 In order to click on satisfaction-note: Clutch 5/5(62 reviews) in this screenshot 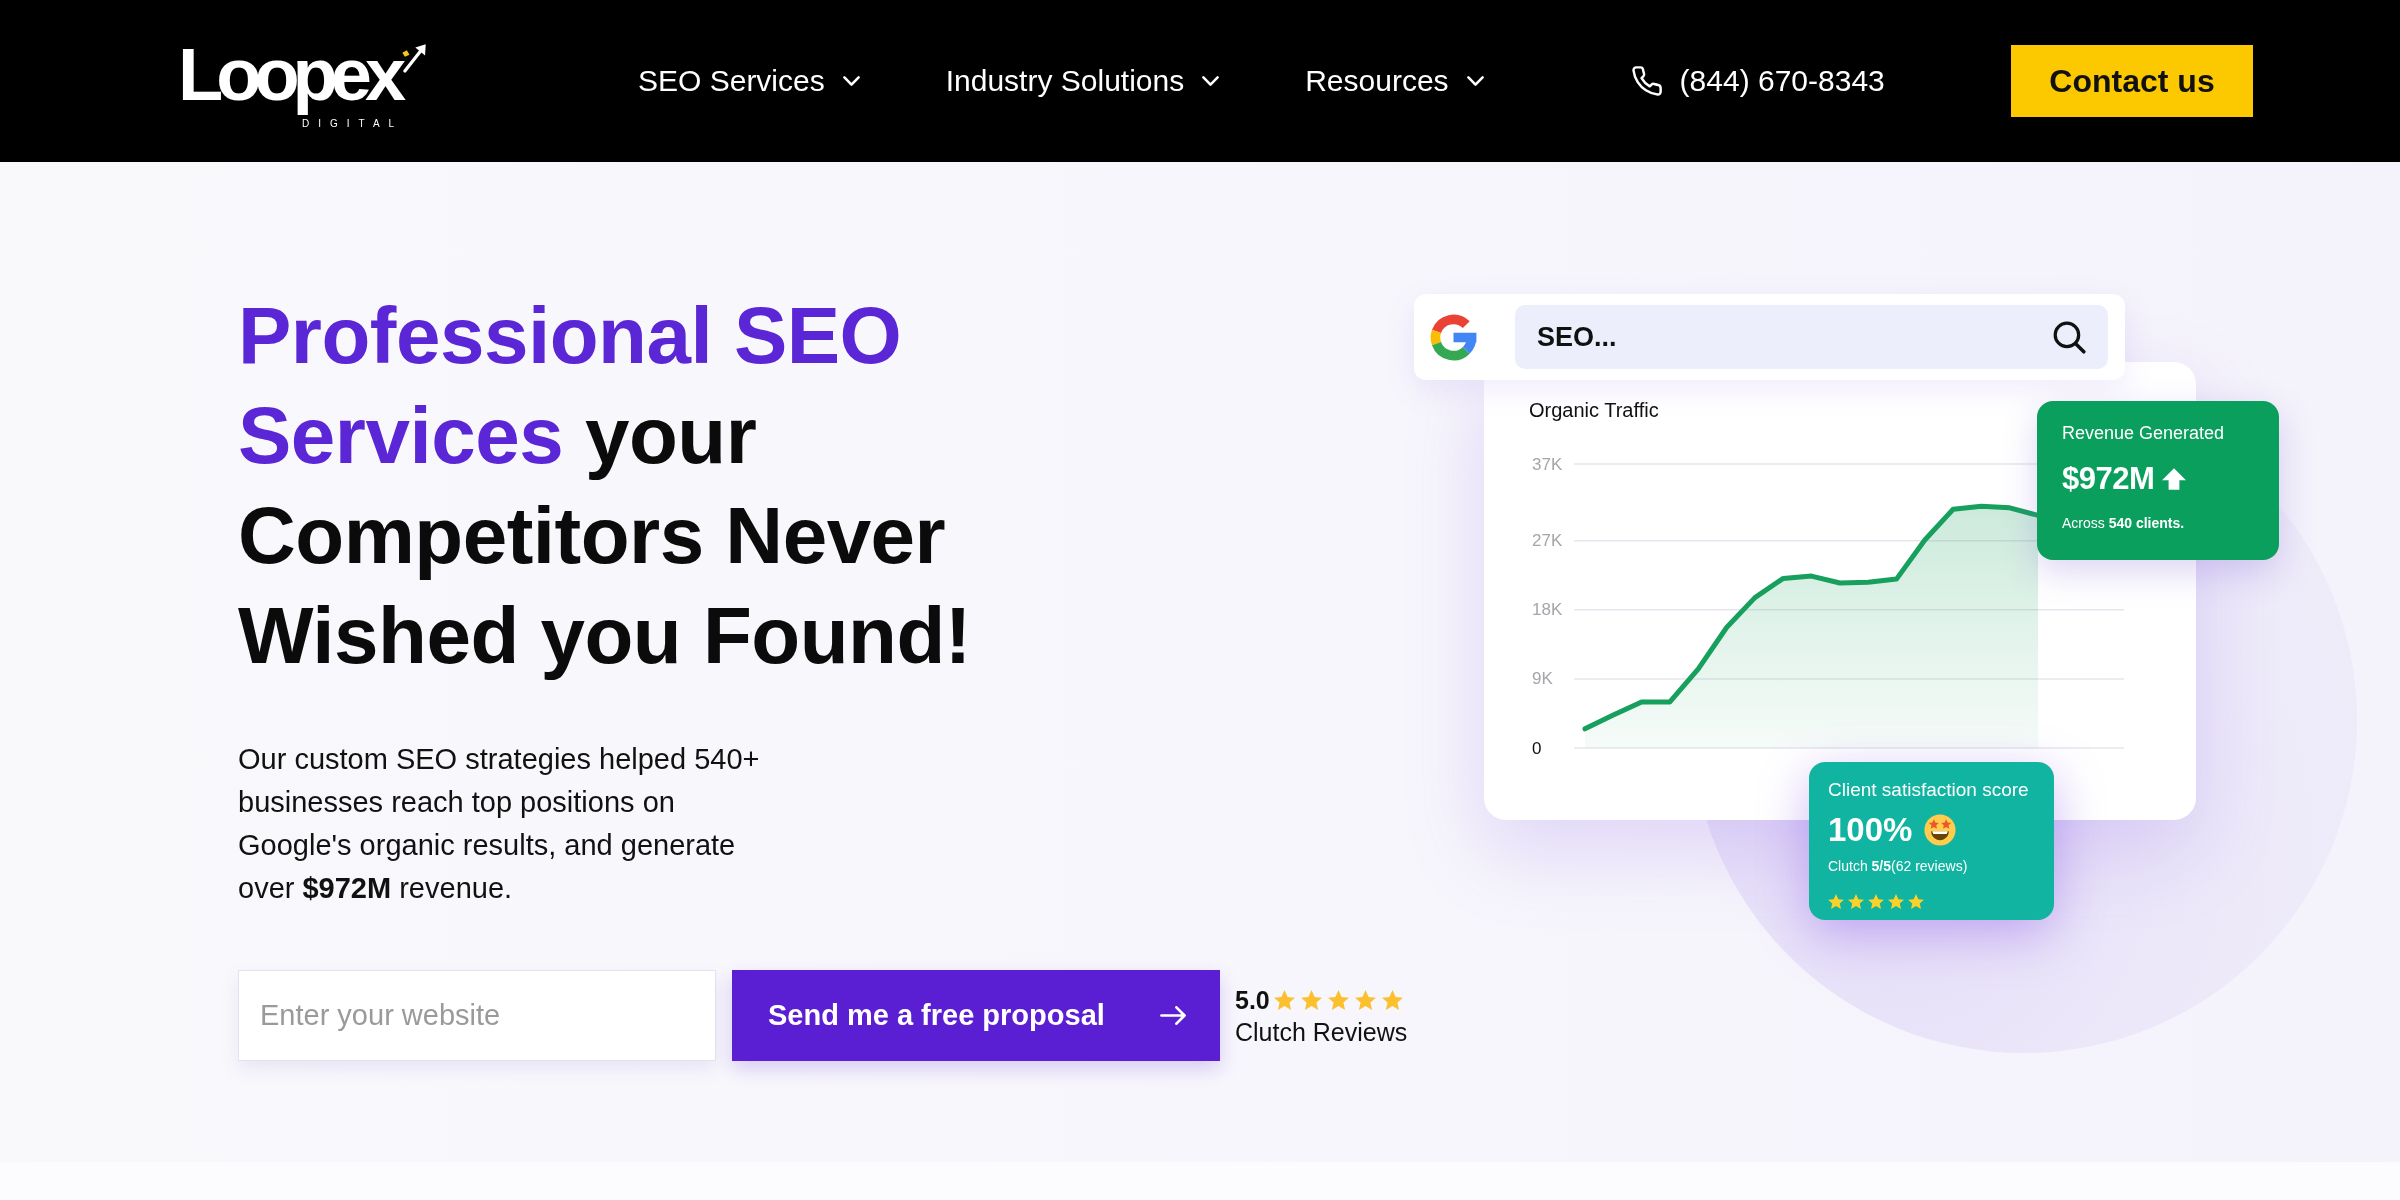, I will do `click(1898, 866)`.